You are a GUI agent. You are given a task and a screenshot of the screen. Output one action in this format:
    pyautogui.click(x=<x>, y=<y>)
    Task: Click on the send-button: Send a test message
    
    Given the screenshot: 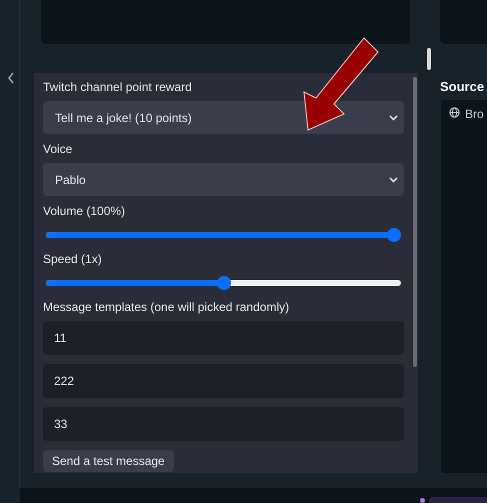 What is the action you would take?
    pyautogui.click(x=108, y=461)
    